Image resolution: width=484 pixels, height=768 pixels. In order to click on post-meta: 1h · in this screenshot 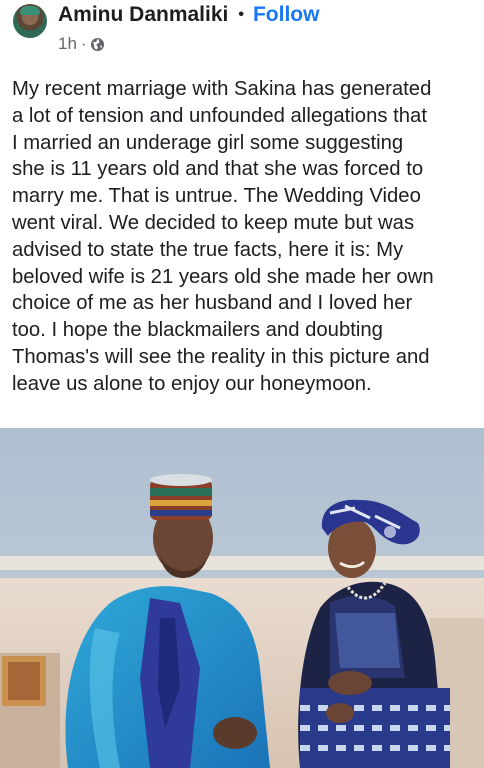, I will do `click(81, 44)`.